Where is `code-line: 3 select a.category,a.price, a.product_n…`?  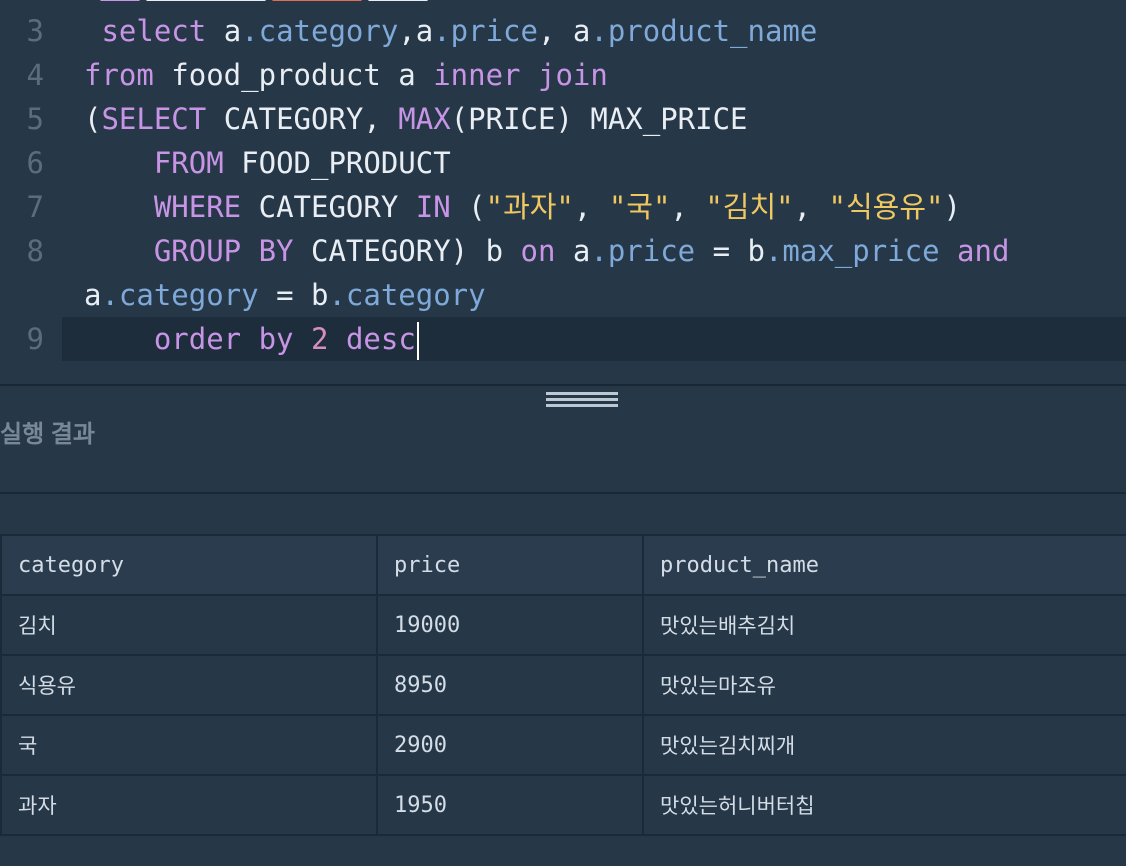 code-line: 3 select a.category,a.price, a.product_n… is located at coordinates (563, 31).